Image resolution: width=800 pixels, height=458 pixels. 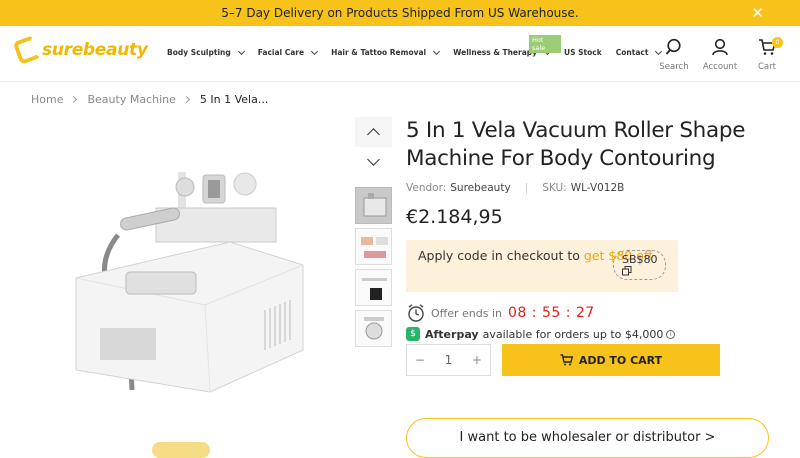 What do you see at coordinates (499, 255) in the screenshot?
I see `promo-text: Apply code in checkout to` at bounding box center [499, 255].